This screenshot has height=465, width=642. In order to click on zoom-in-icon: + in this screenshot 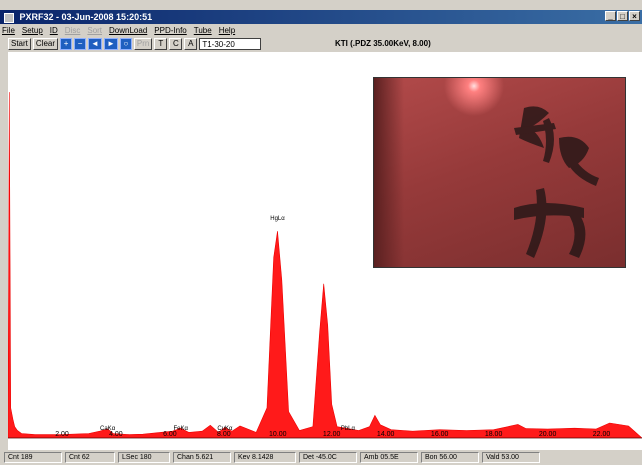, I will do `click(66, 44)`.